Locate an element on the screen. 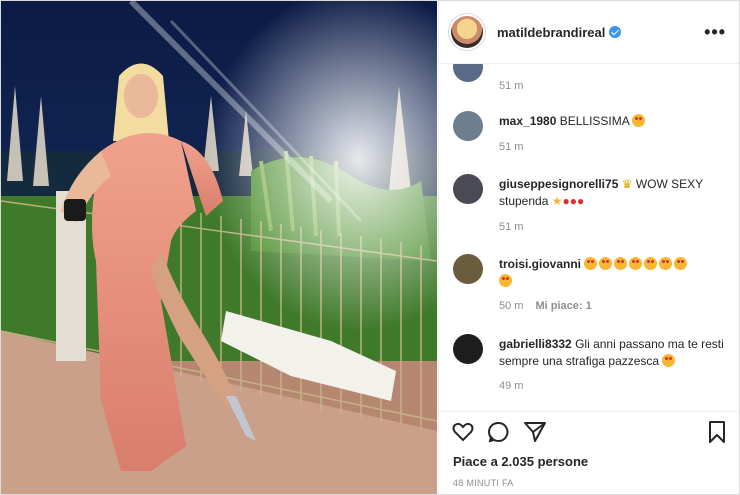 This screenshot has width=740, height=495. post-actions: Piace a 2.035 persone 48 MINUTI FA is located at coordinates (589, 452).